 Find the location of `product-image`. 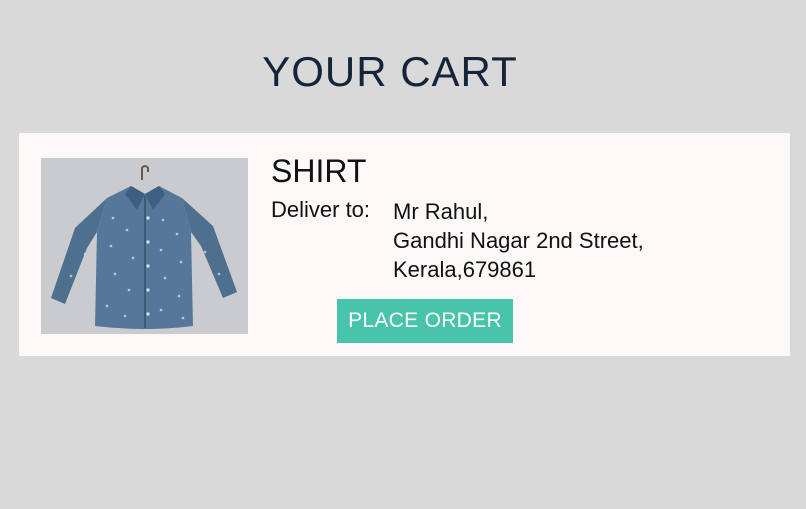

product-image is located at coordinates (144, 246).